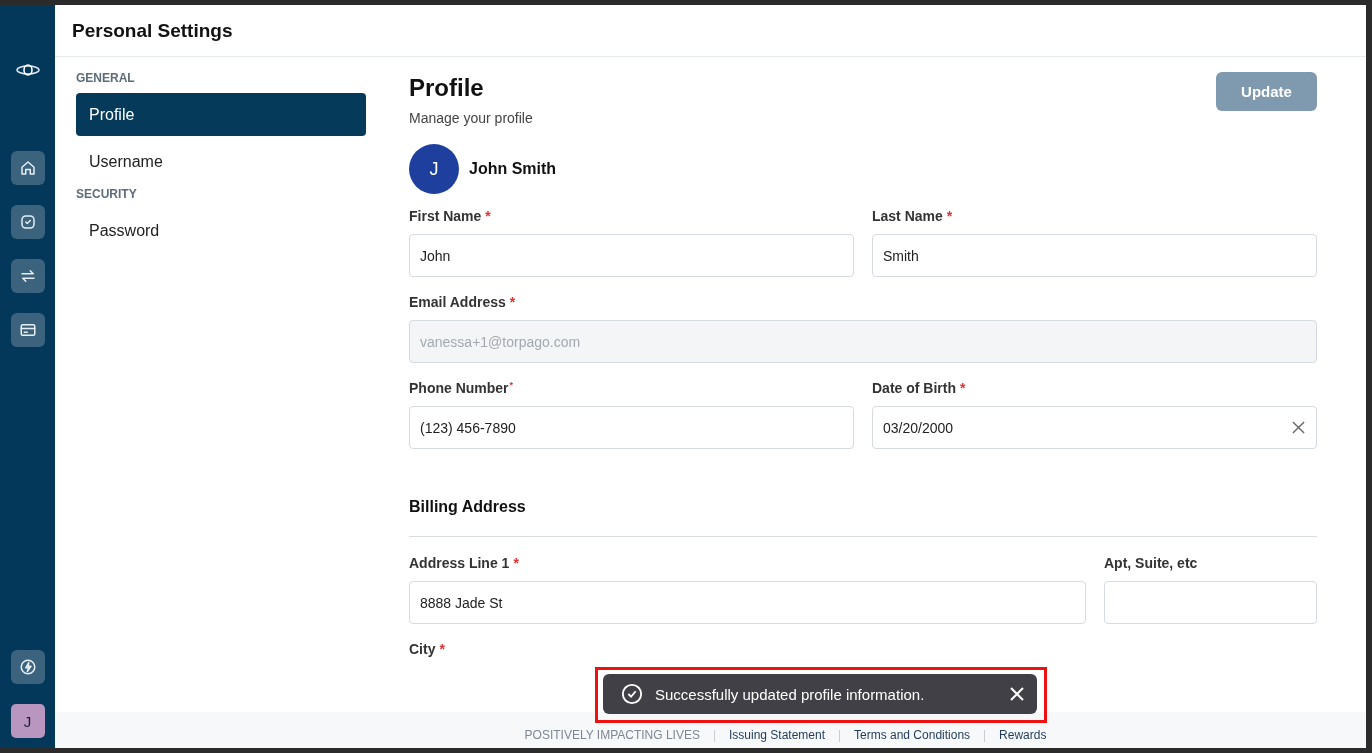 Image resolution: width=1372 pixels, height=753 pixels. Describe the element at coordinates (463, 302) in the screenshot. I see `field-label: Email Address *` at that location.